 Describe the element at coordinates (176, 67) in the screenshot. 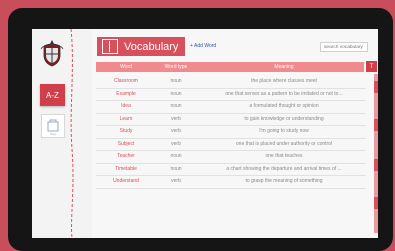

I see `column-word-type: Word type` at that location.